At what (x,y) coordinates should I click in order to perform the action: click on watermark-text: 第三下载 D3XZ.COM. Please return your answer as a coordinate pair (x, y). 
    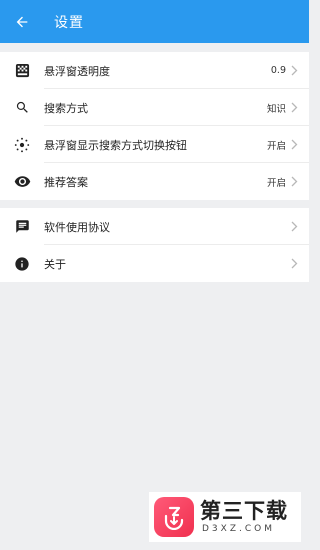
    Looking at the image, I should click on (244, 517).